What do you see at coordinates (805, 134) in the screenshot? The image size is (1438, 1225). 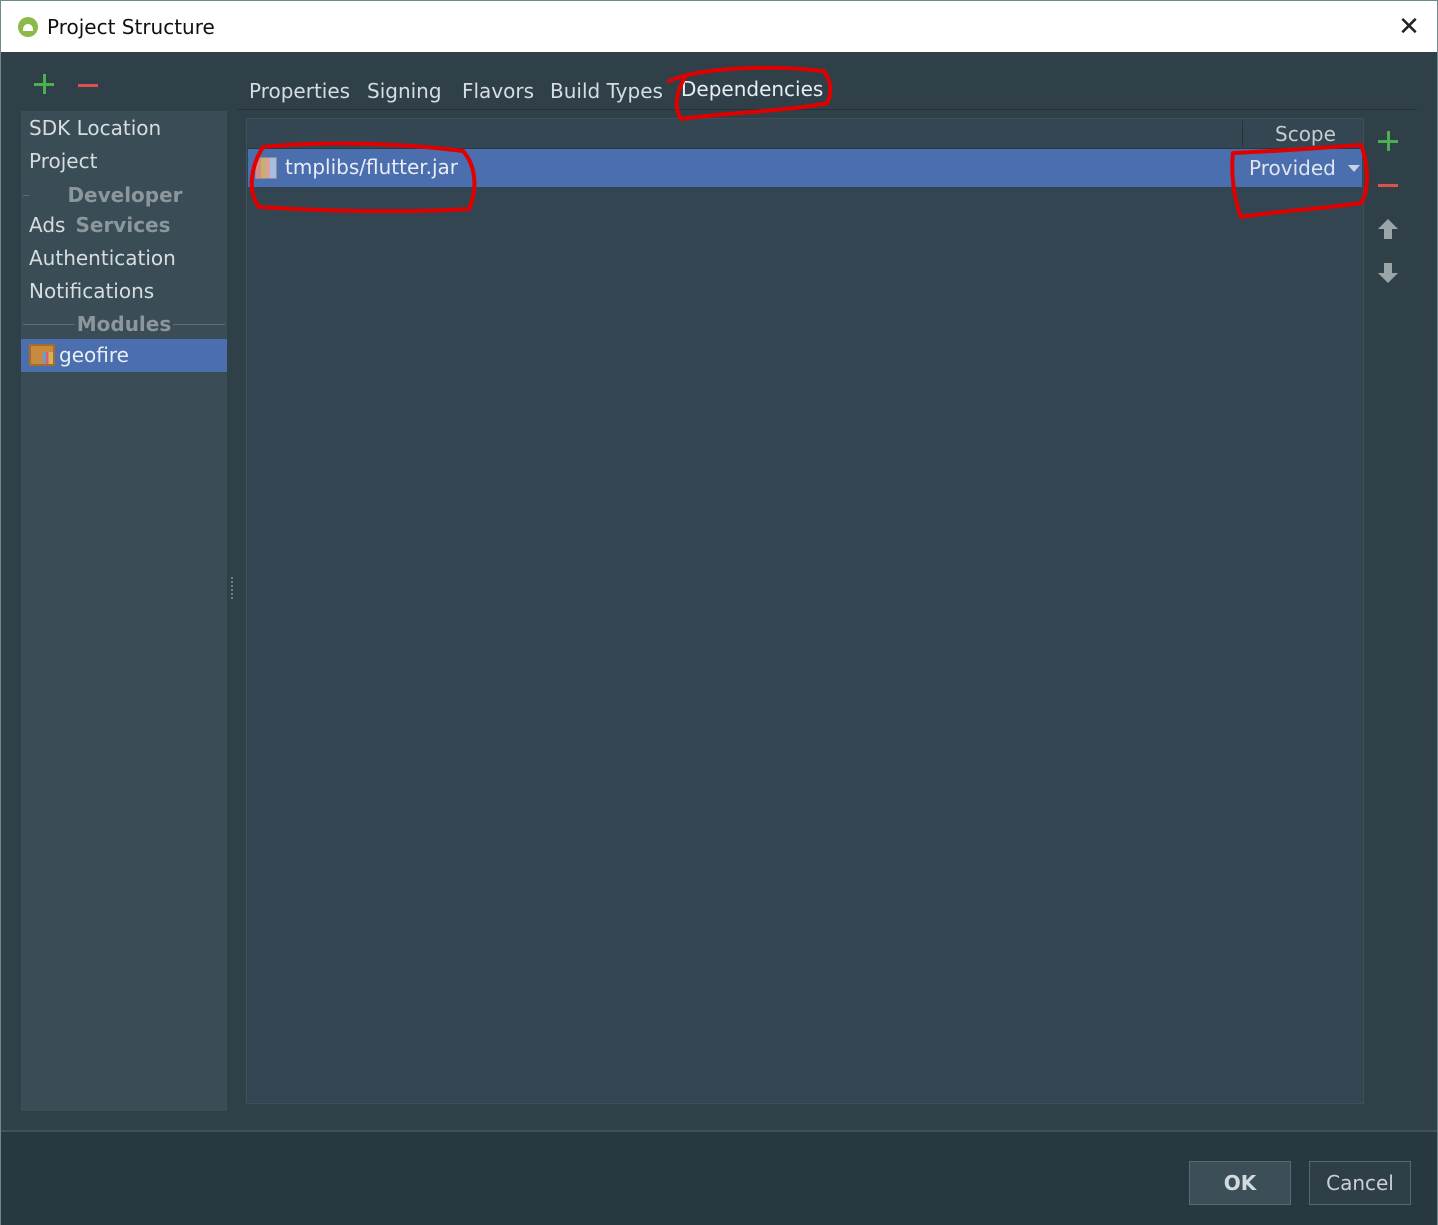 I see `table-header: Scope` at bounding box center [805, 134].